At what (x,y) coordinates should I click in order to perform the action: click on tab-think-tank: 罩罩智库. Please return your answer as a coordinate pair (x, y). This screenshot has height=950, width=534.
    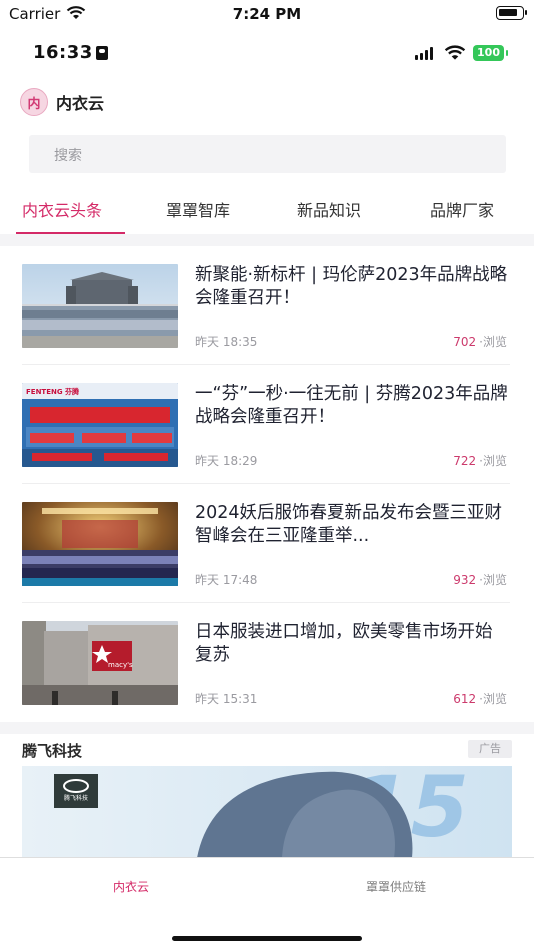
    Looking at the image, I should click on (198, 209).